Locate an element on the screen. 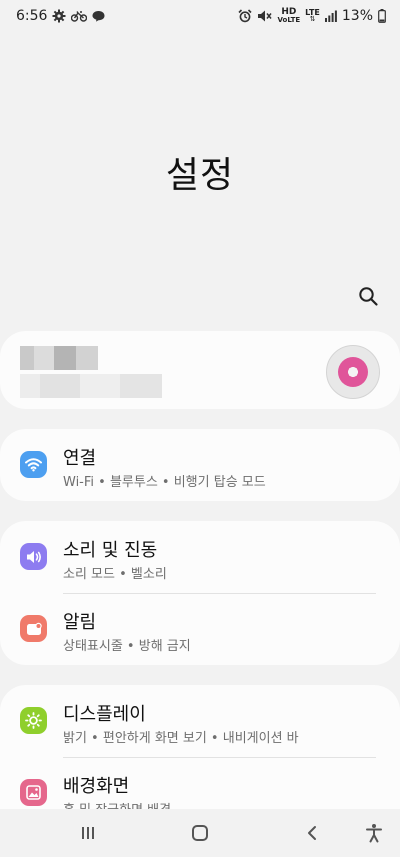  hd-volte-indicator: HD VoLTE is located at coordinates (288, 16).